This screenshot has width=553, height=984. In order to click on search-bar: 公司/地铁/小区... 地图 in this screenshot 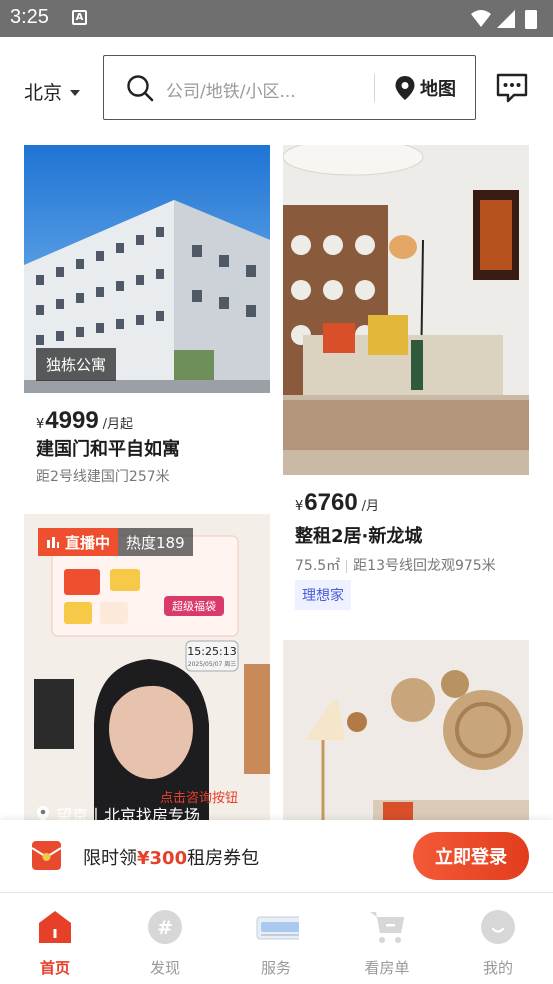, I will do `click(289, 87)`.